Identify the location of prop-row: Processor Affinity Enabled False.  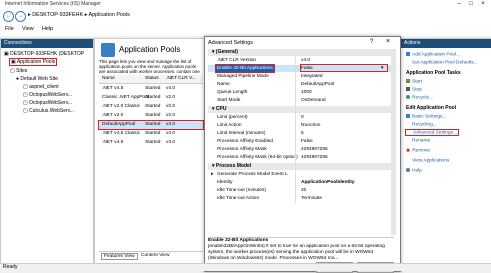
(302, 141).